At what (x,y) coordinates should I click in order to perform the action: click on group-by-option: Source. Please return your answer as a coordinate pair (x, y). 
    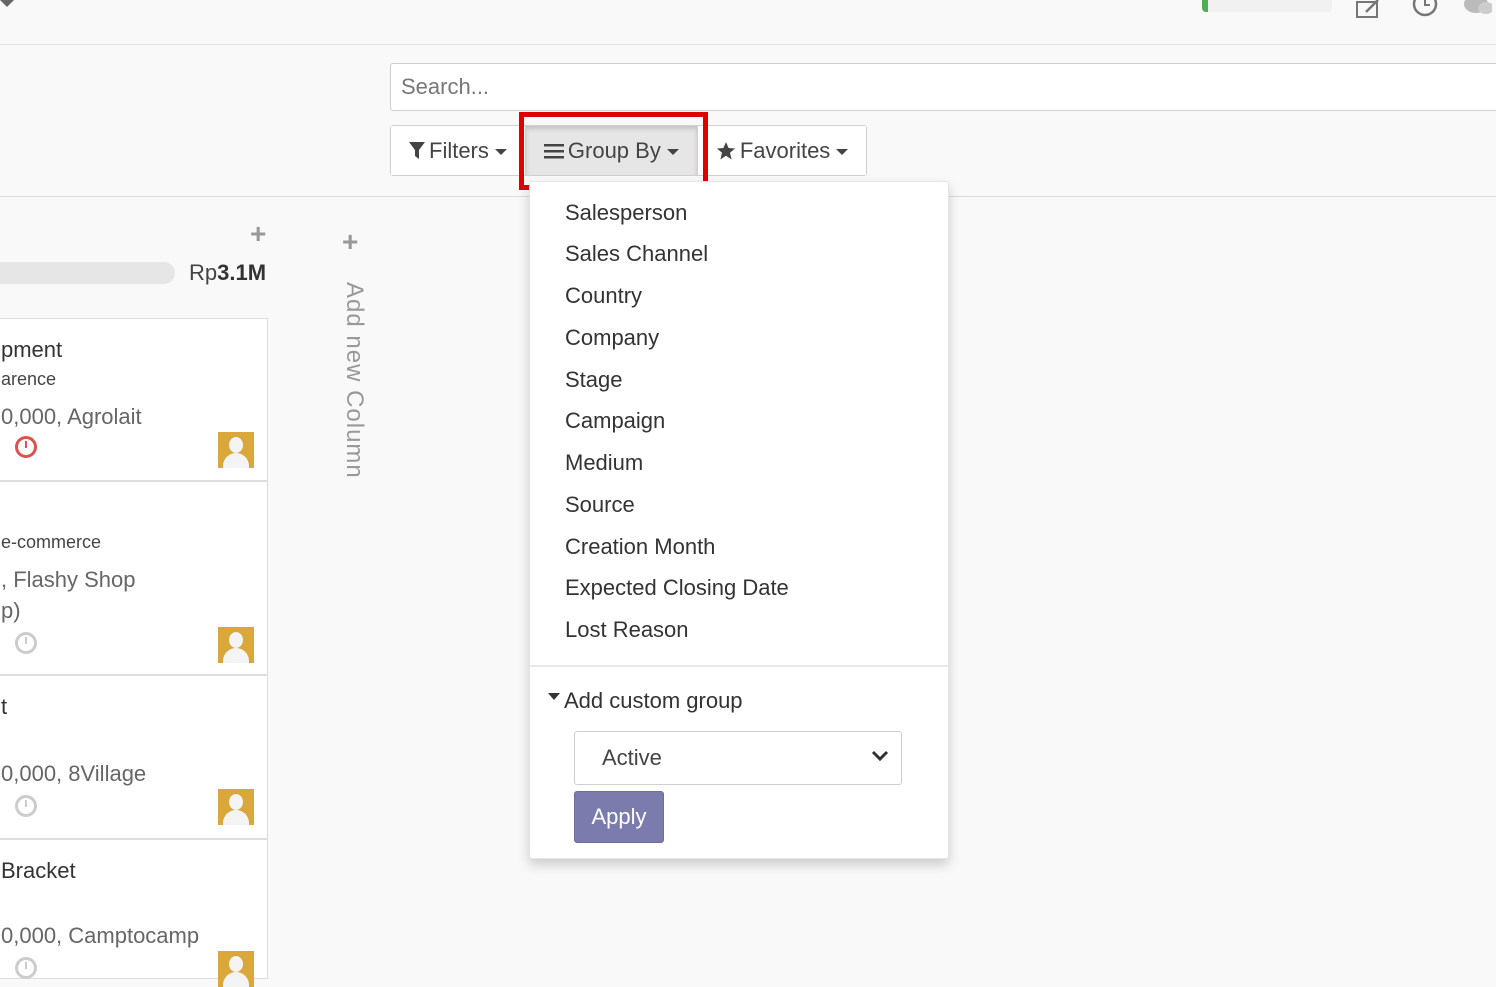
    Looking at the image, I should click on (600, 505).